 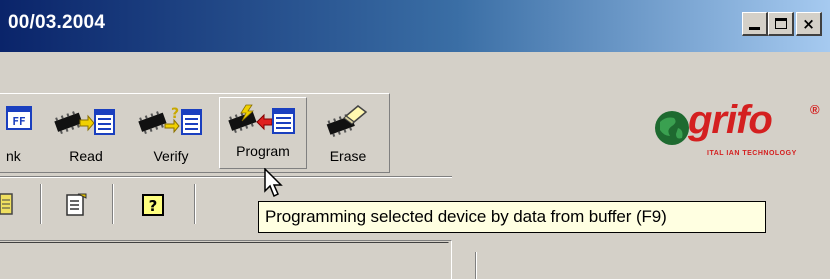 I want to click on maximize-button, so click(x=781, y=24).